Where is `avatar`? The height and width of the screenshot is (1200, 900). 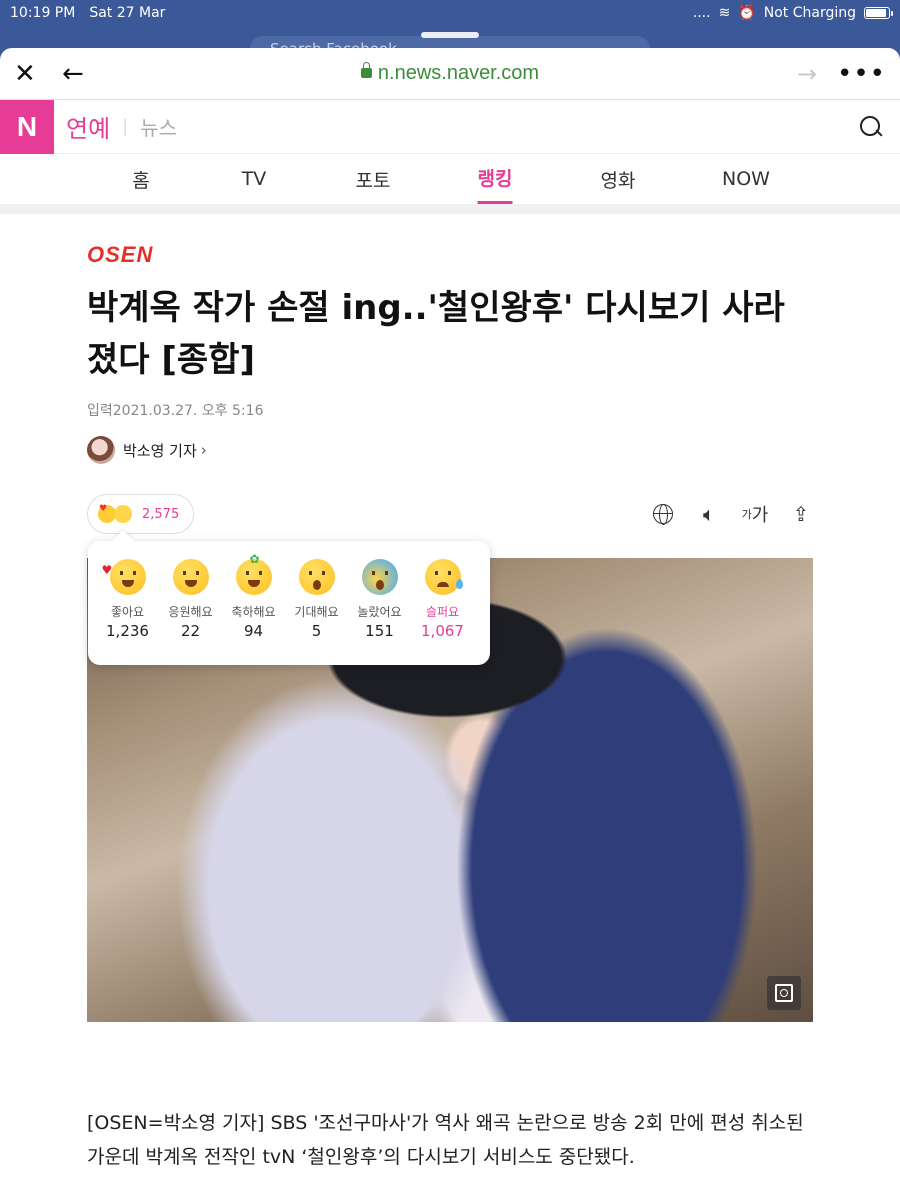
avatar is located at coordinates (101, 450).